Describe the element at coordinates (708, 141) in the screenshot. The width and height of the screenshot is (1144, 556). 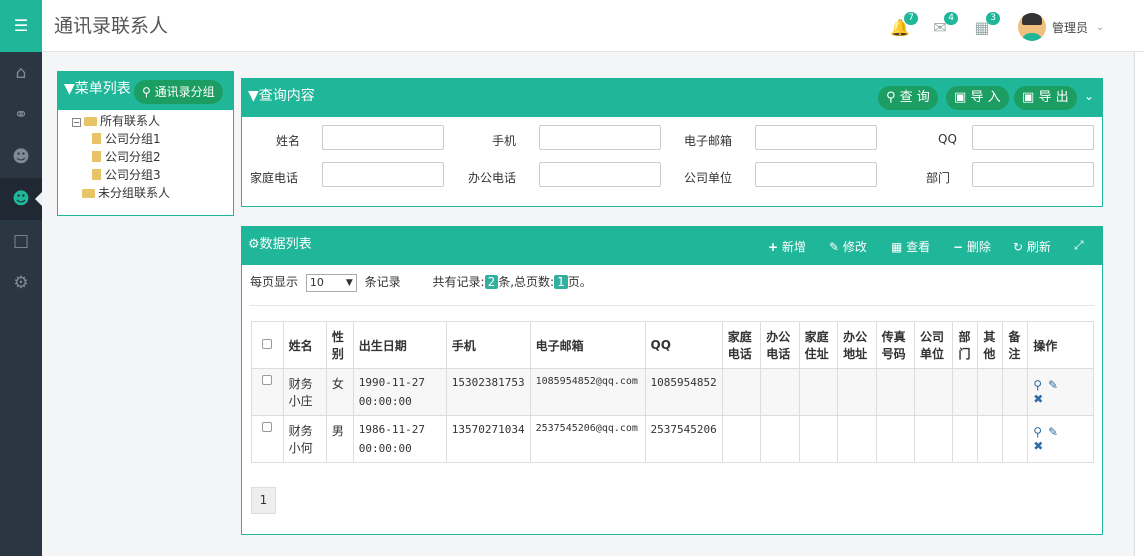
I see `label-email: 电子邮箱` at that location.